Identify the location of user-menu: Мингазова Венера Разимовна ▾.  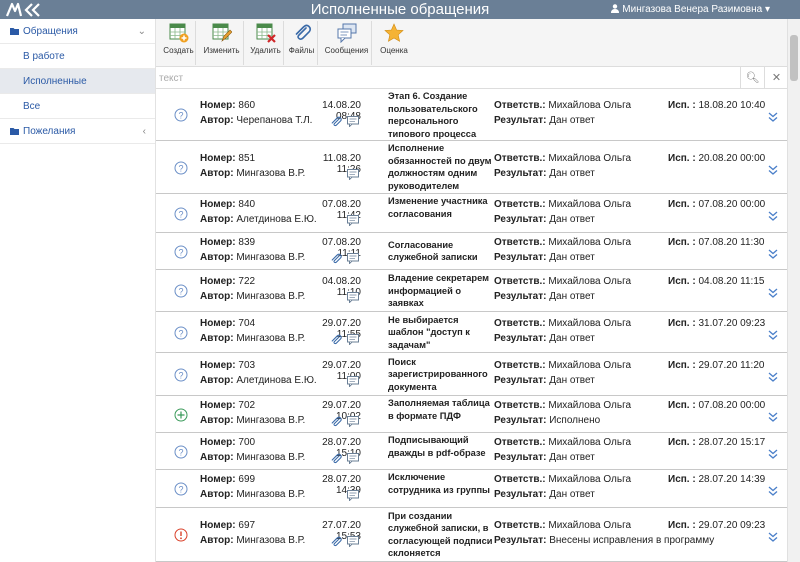
(690, 9).